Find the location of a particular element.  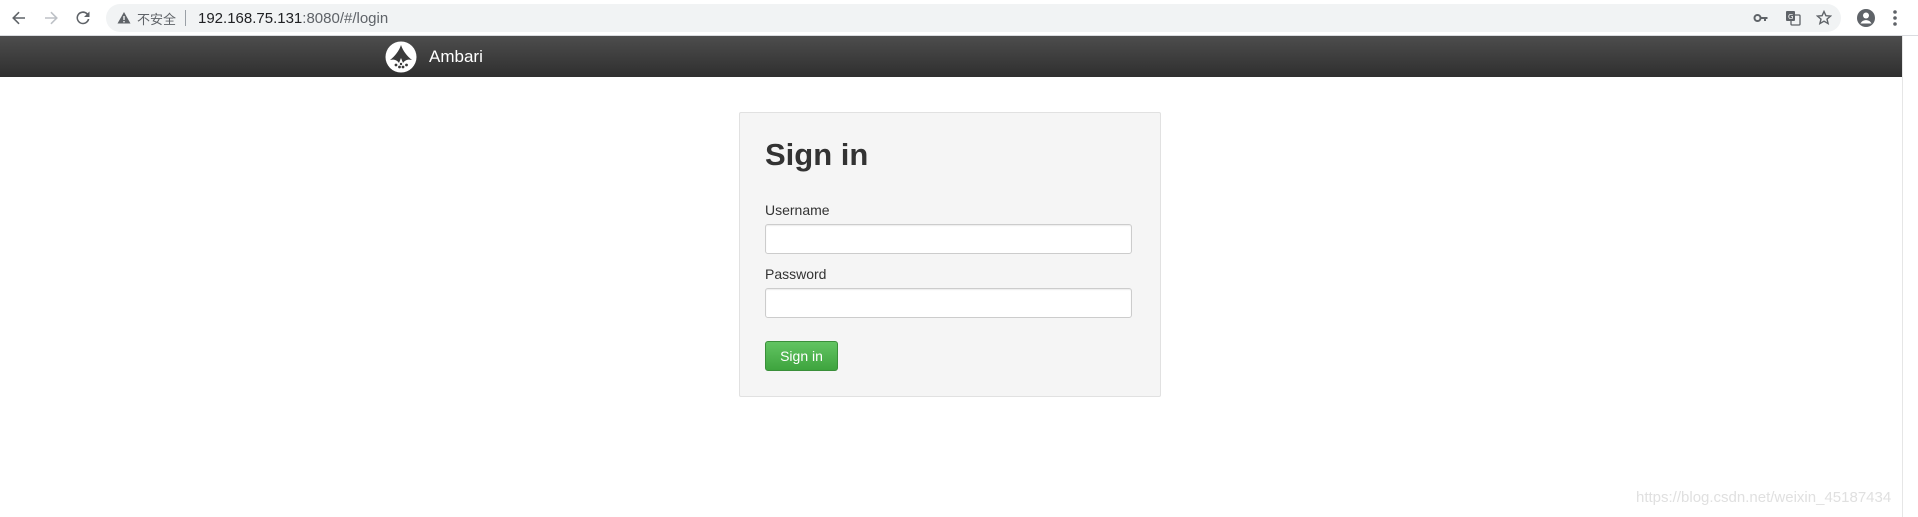

app-navbar: Ambari is located at coordinates (951, 56).